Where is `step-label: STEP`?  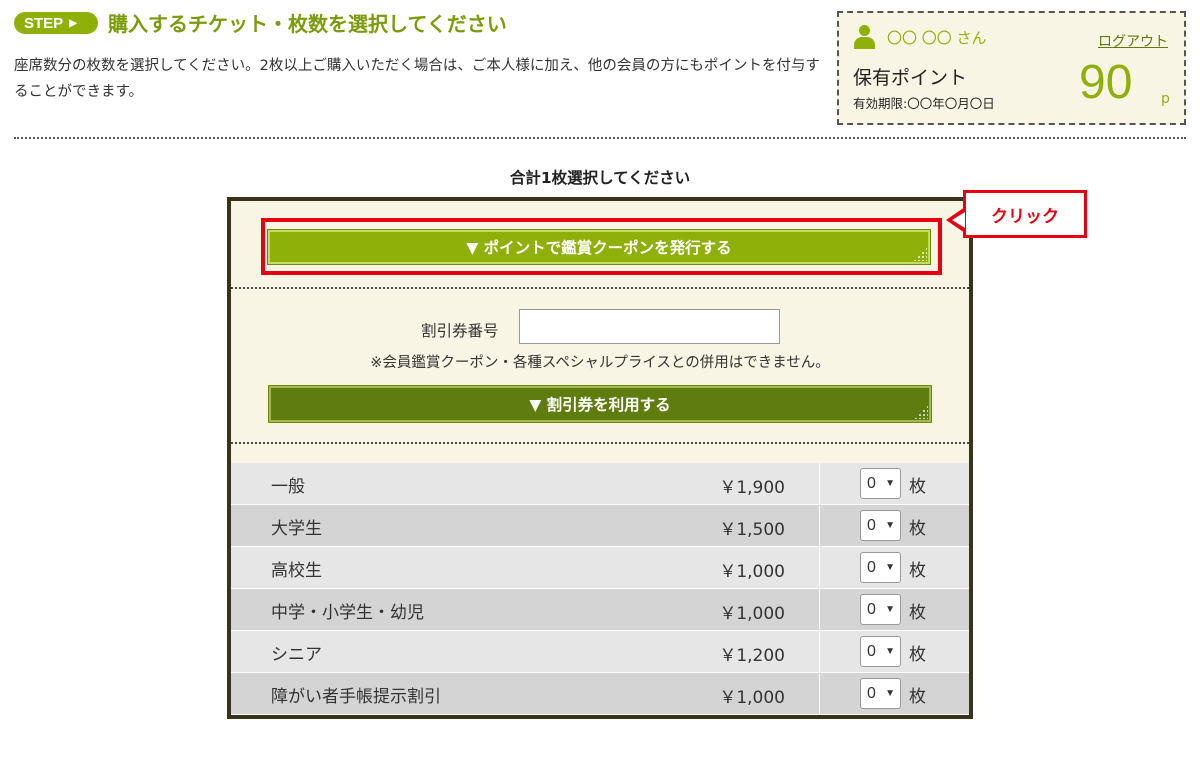
step-label: STEP is located at coordinates (44, 23).